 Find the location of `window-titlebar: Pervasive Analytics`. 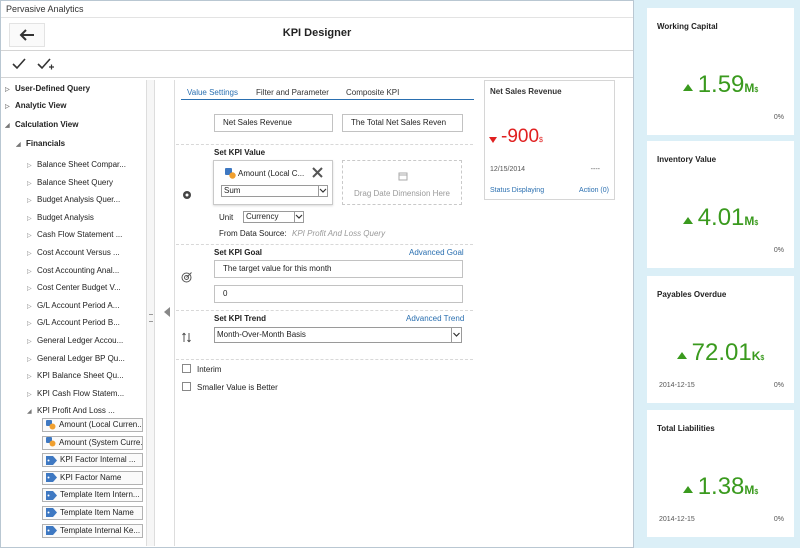

window-titlebar: Pervasive Analytics is located at coordinates (317, 9).